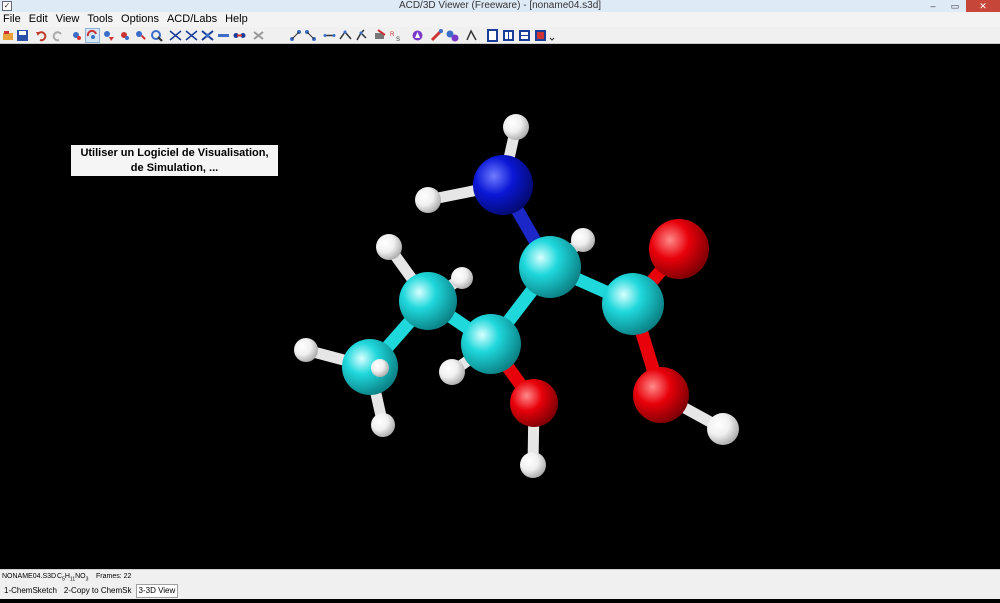 The width and height of the screenshot is (1000, 603). I want to click on atom-carbon-c1, so click(633, 304).